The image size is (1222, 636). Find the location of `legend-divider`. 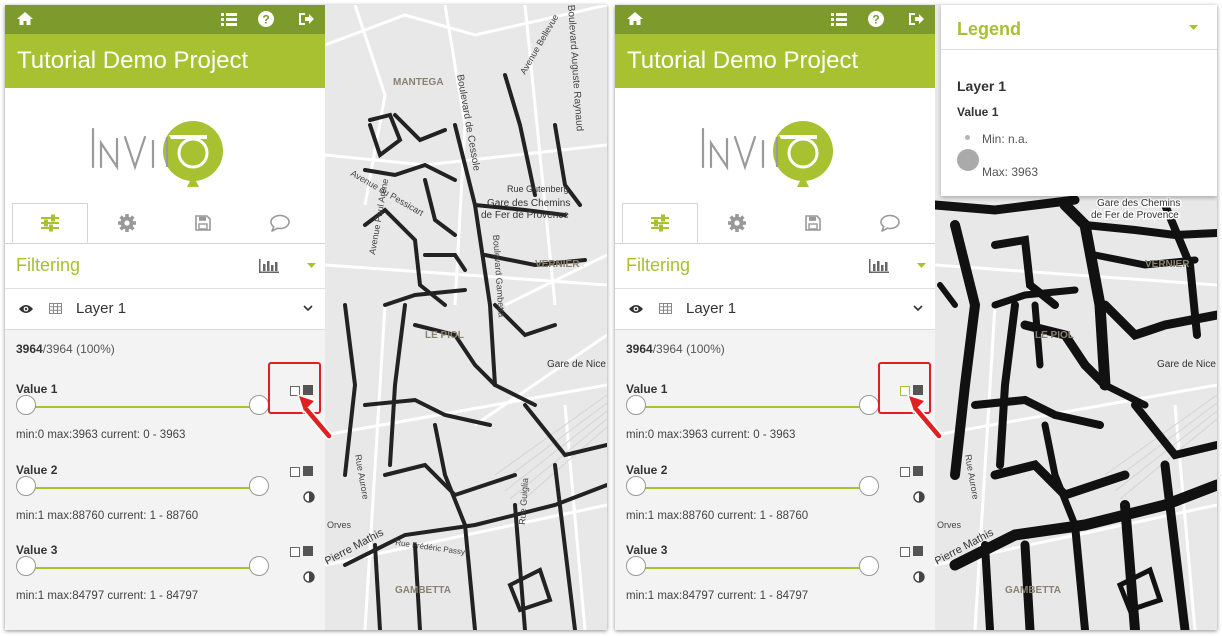

legend-divider is located at coordinates (1079, 49).